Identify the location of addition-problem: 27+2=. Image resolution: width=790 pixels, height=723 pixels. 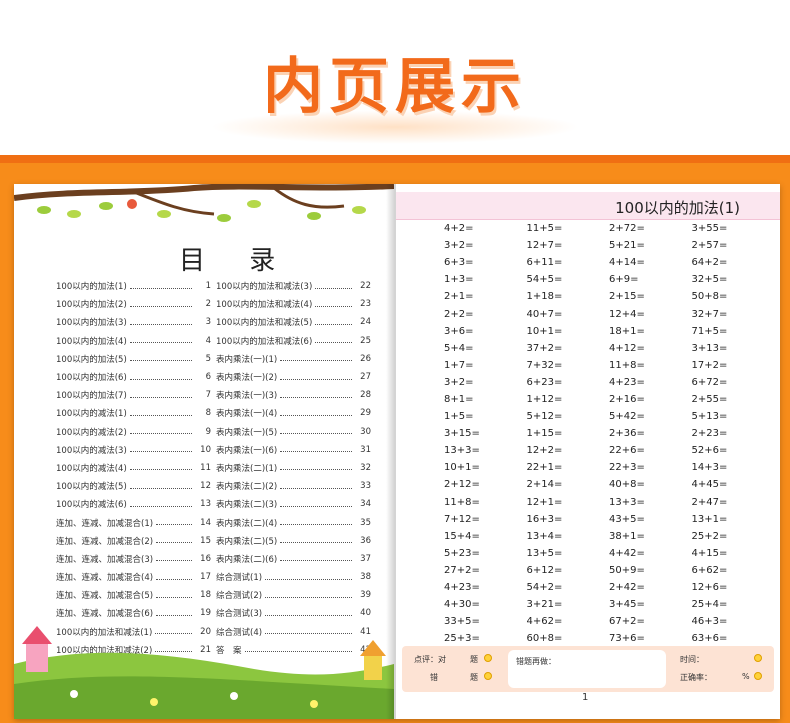
(462, 570).